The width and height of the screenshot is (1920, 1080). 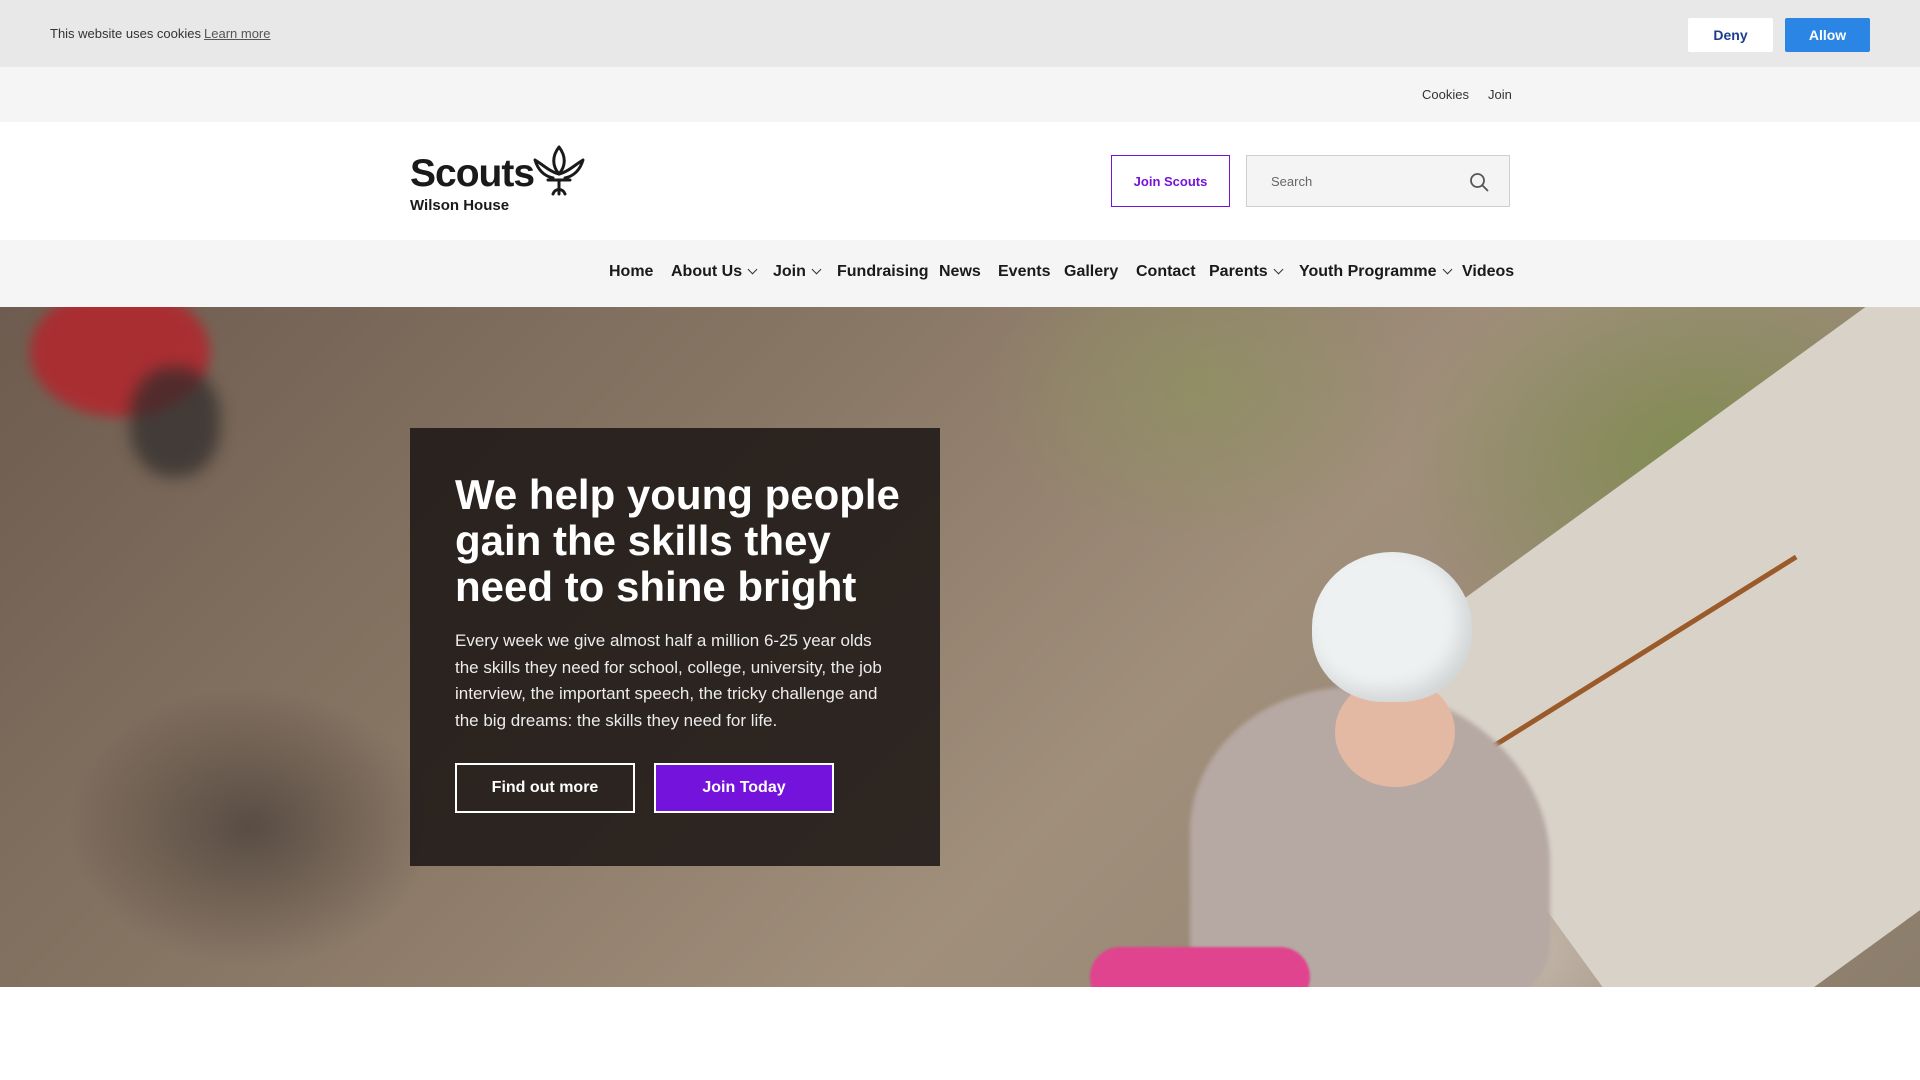 I want to click on nav-item-label: Events, so click(x=1024, y=271).